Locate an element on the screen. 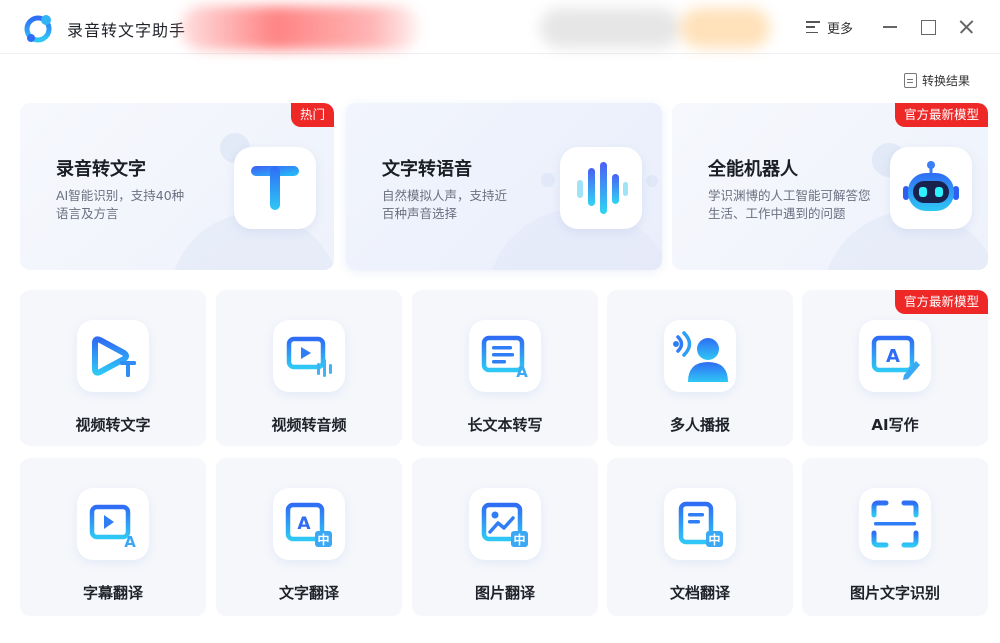 The width and height of the screenshot is (1000, 643). document-translate-icon: 中 is located at coordinates (700, 524).